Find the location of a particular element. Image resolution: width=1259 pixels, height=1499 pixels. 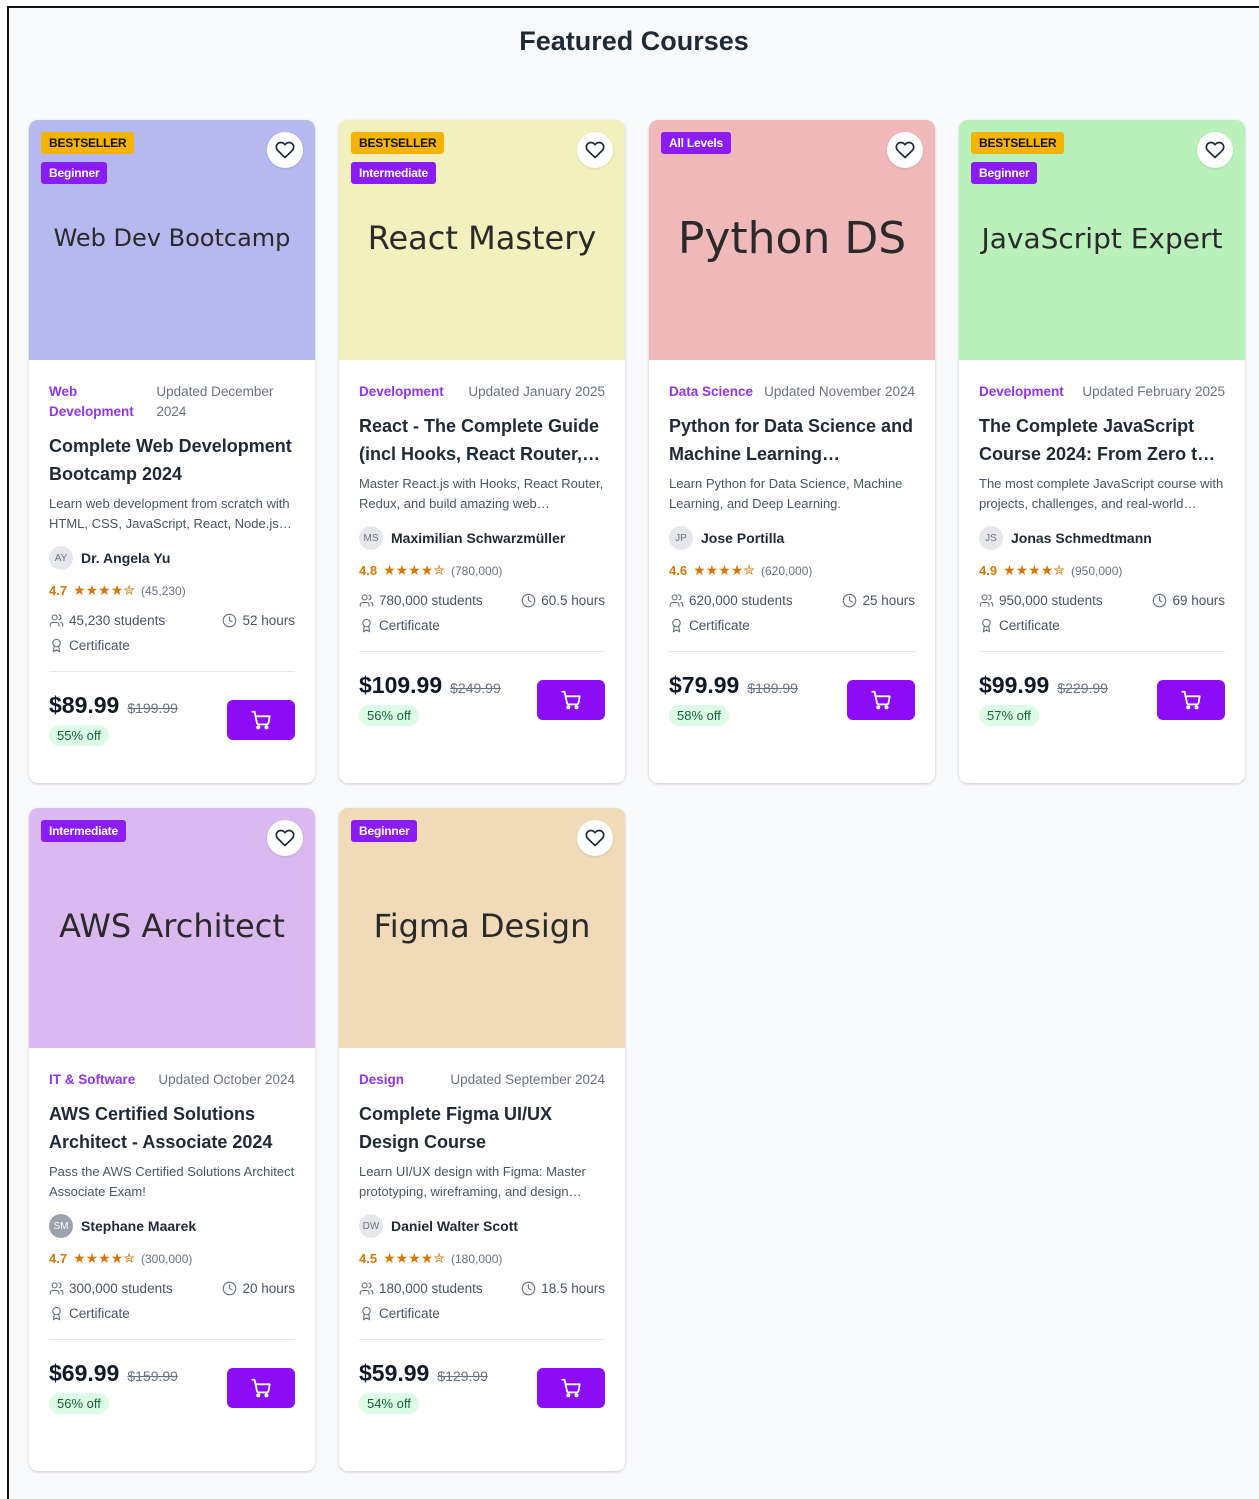

course-stats: 300,000 students 20 hours is located at coordinates (172, 1288).